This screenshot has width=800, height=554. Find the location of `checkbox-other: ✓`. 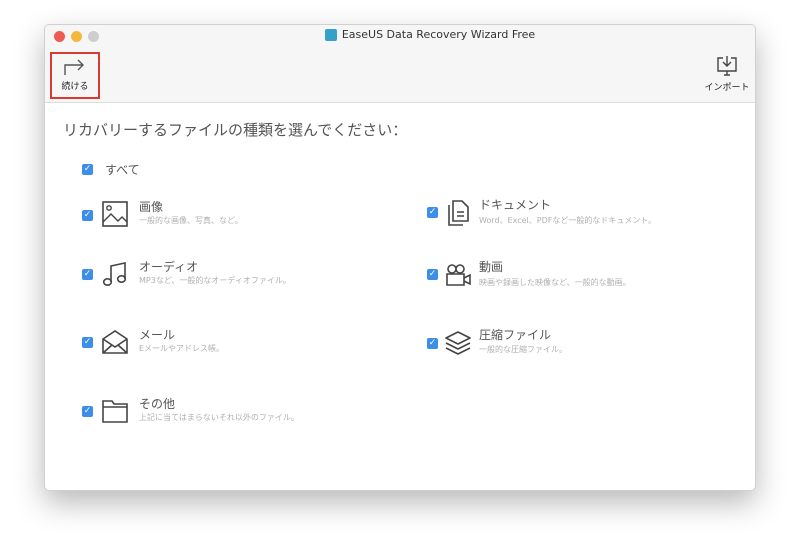

checkbox-other: ✓ is located at coordinates (87, 411).